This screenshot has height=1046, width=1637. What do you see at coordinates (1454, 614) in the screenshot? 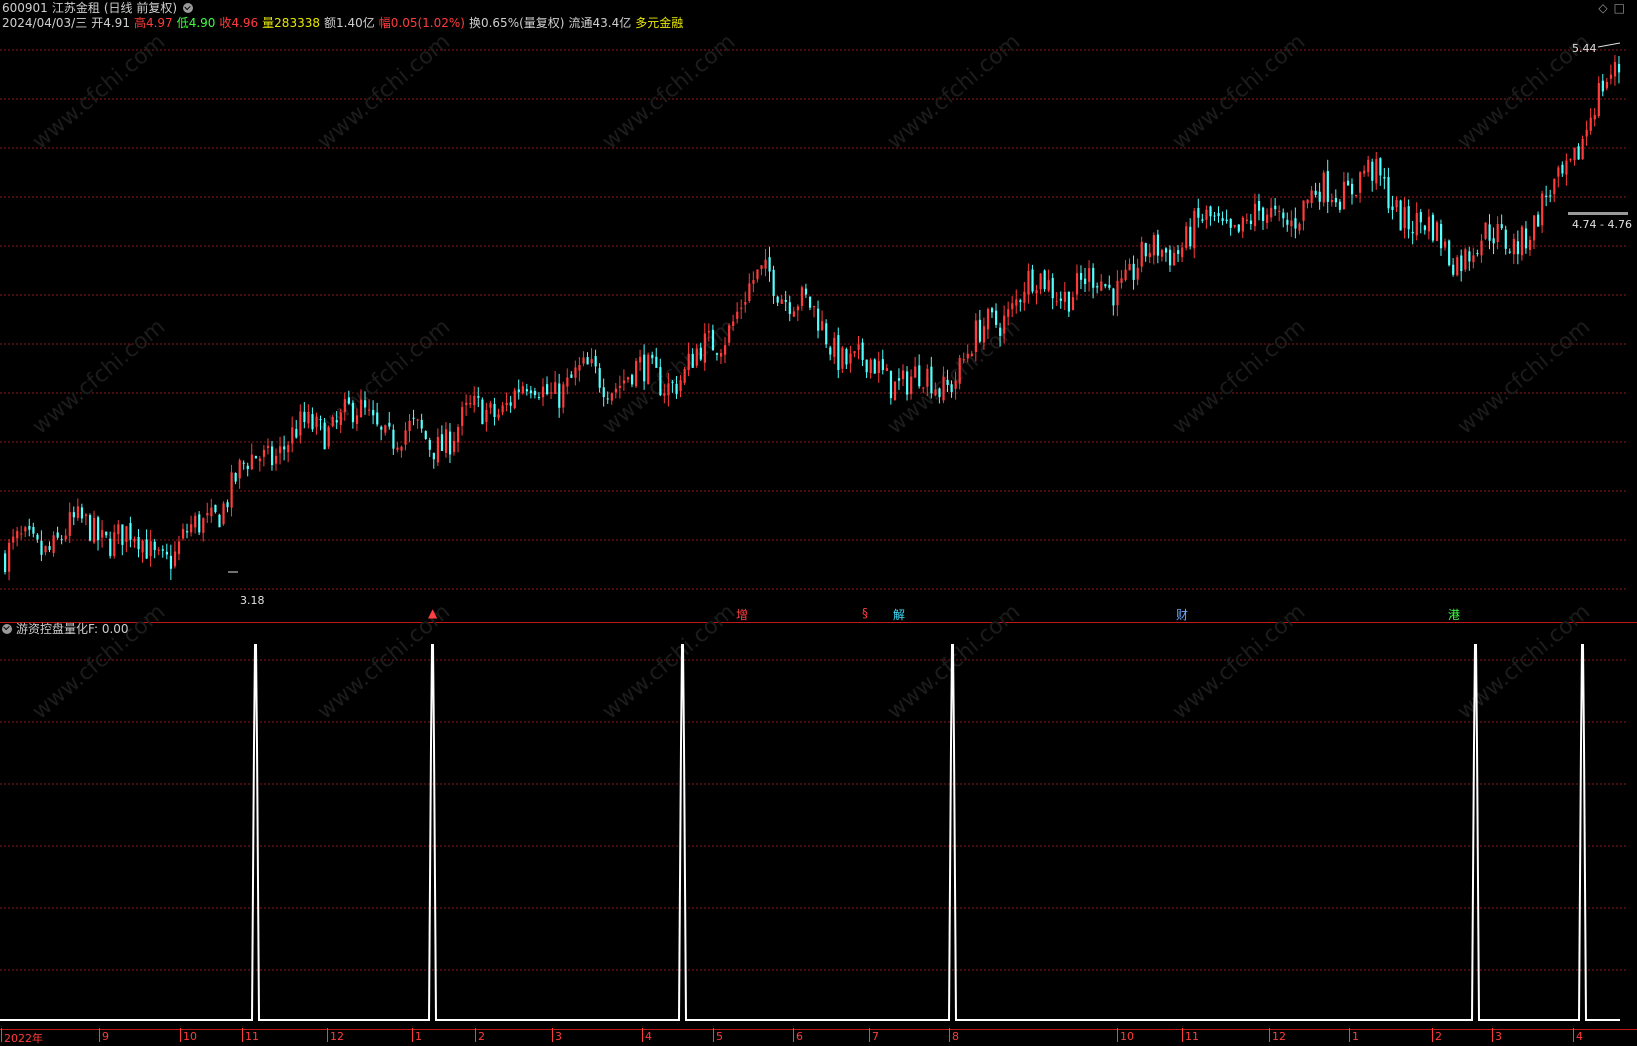
I see `event-marker: 港` at bounding box center [1454, 614].